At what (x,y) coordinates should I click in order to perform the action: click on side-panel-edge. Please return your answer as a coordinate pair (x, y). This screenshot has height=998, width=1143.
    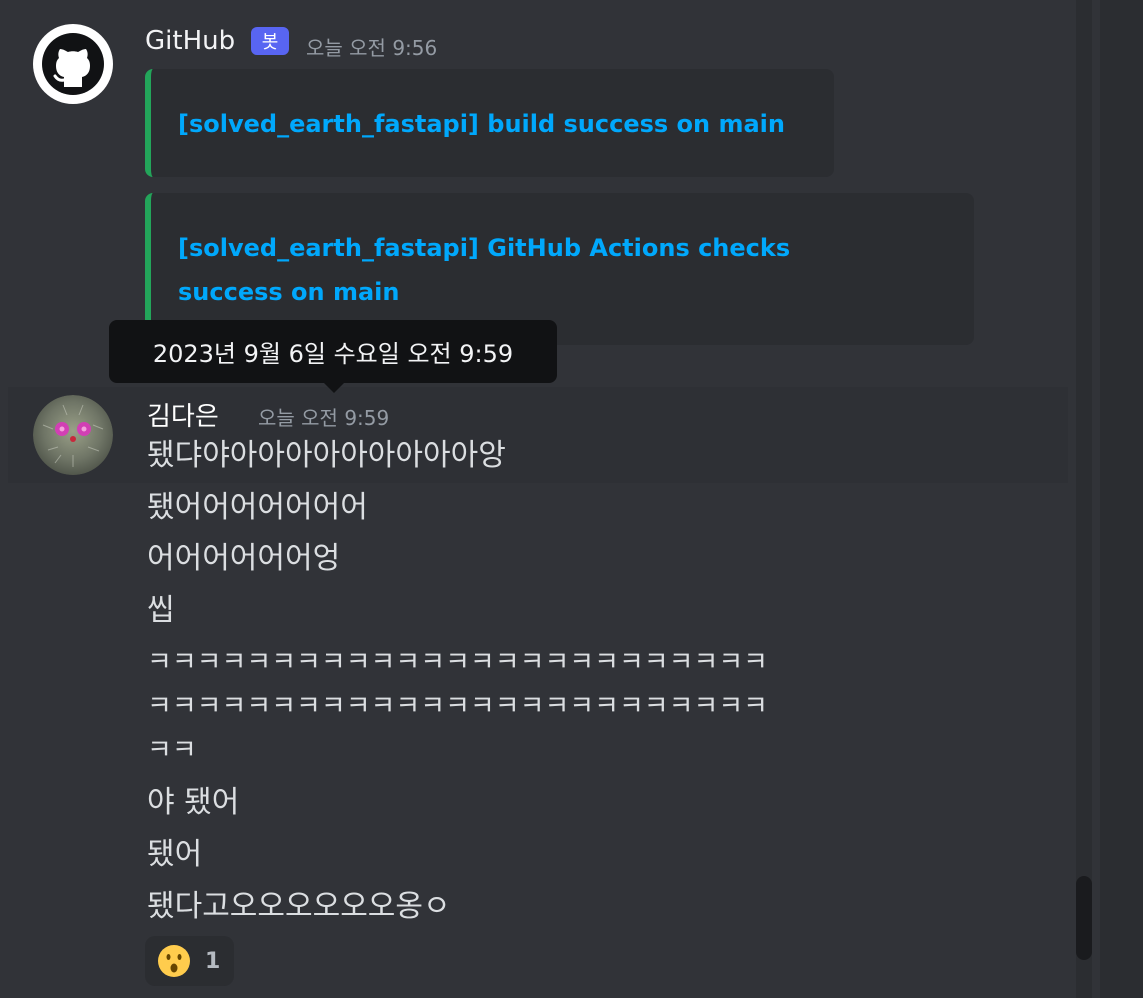
    Looking at the image, I should click on (1121, 499).